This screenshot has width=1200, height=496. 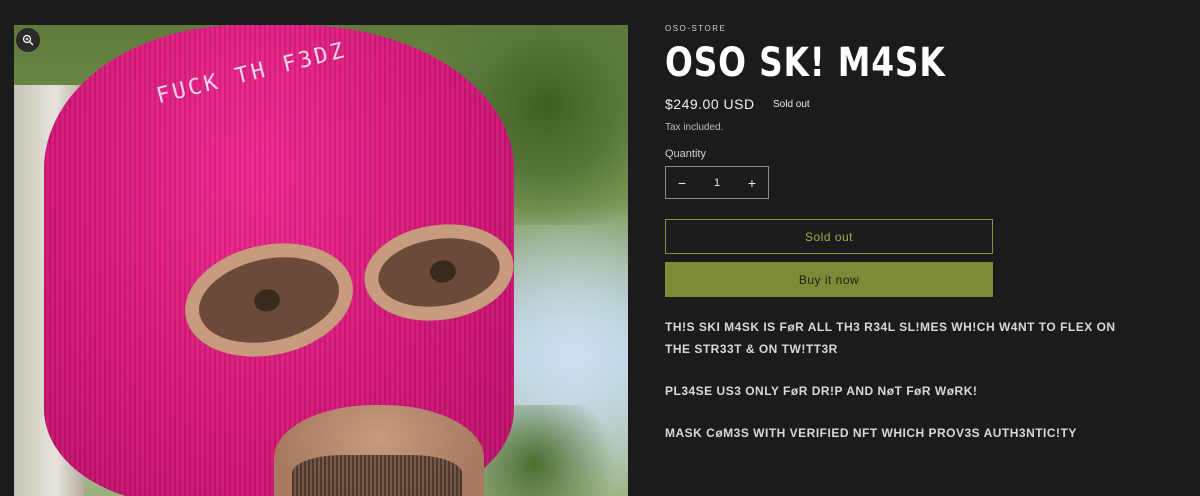 What do you see at coordinates (791, 104) in the screenshot?
I see `sold-out-badge: Sold out` at bounding box center [791, 104].